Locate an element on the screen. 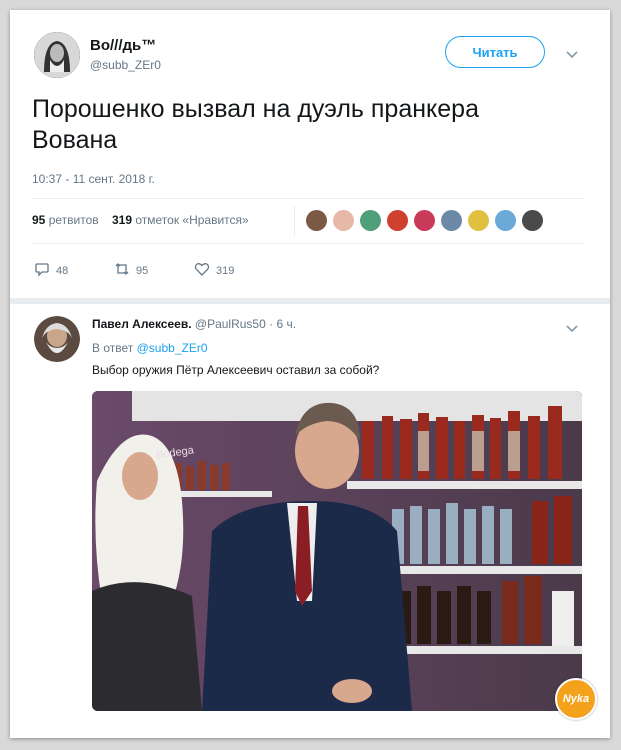 The width and height of the screenshot is (621, 750). author-handle: @subb_ZEr0 is located at coordinates (125, 65).